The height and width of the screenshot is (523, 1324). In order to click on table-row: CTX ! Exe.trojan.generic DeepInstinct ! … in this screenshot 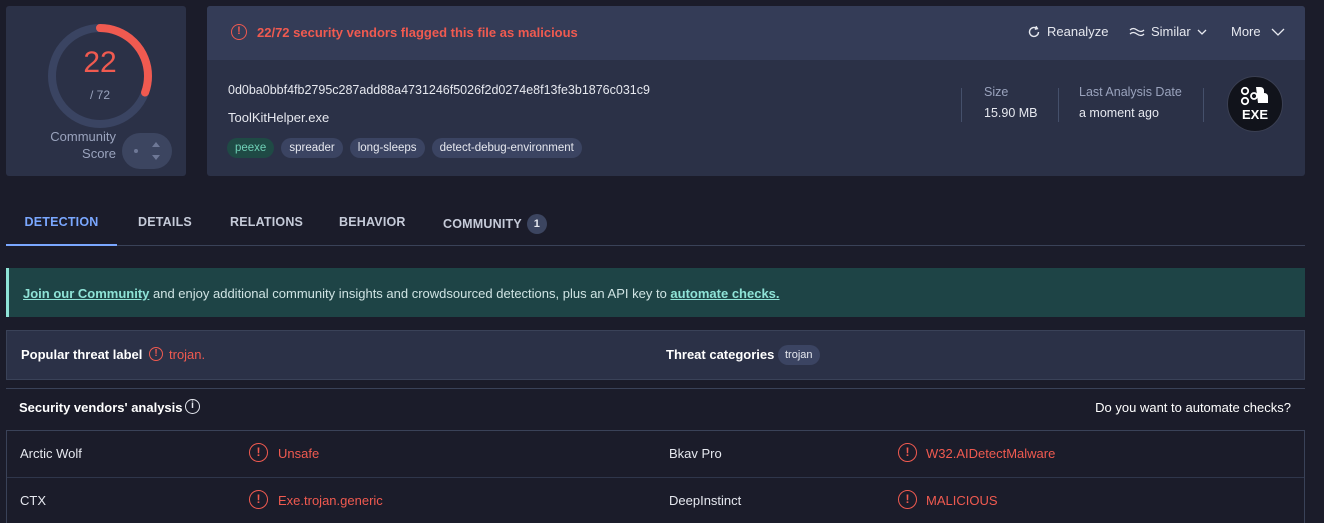, I will do `click(655, 500)`.